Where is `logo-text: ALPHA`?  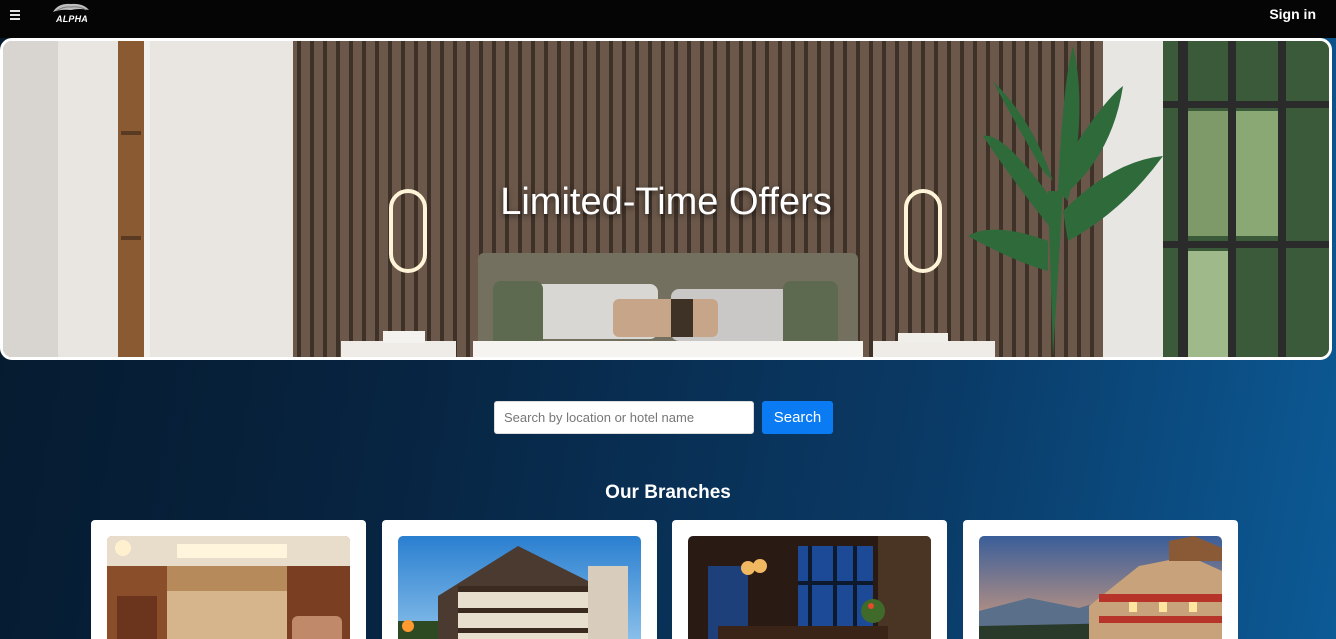 logo-text: ALPHA is located at coordinates (72, 19).